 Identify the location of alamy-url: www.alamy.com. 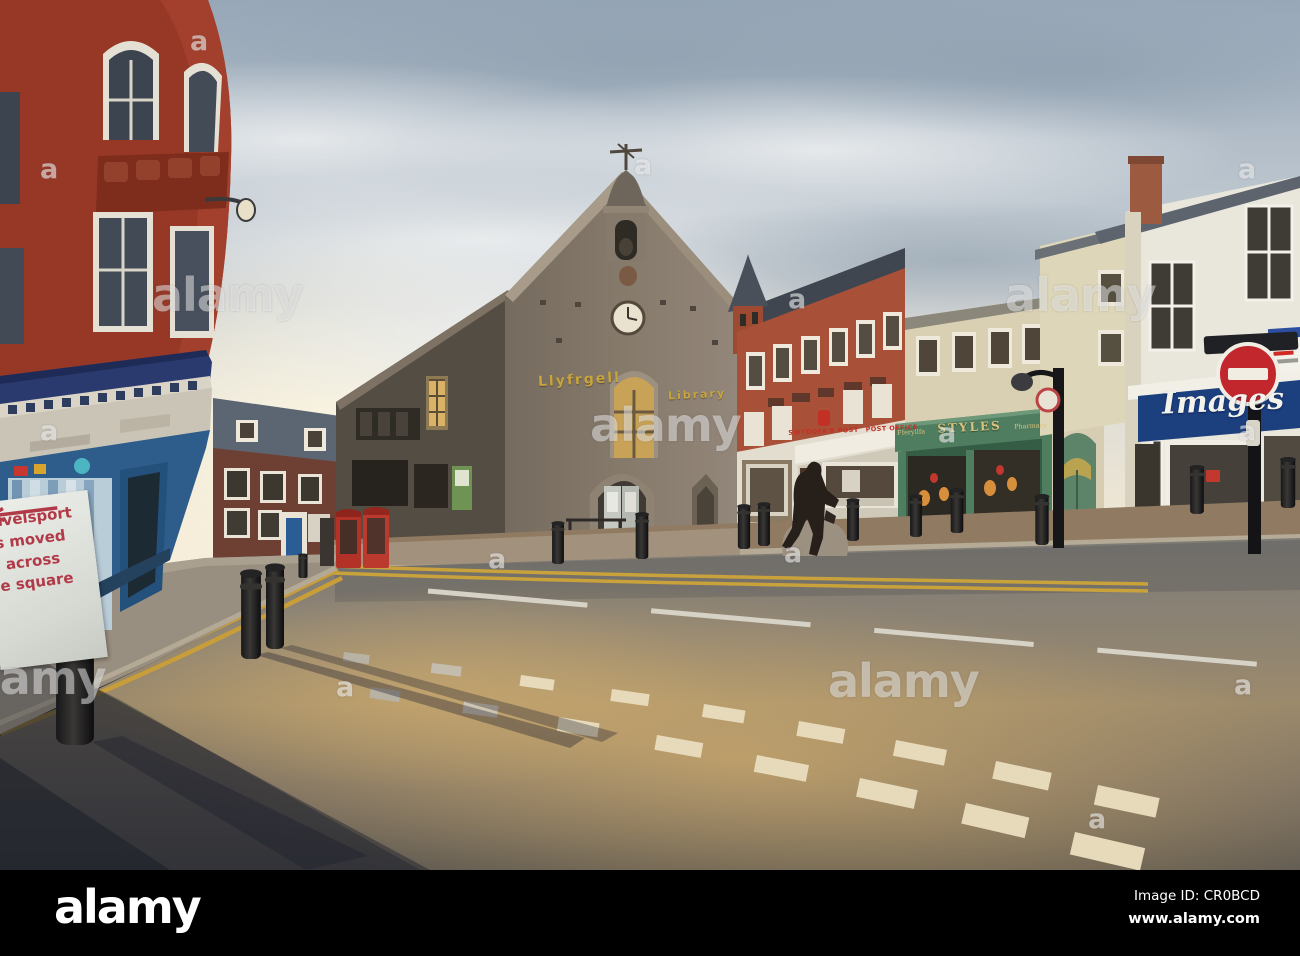
(1194, 919).